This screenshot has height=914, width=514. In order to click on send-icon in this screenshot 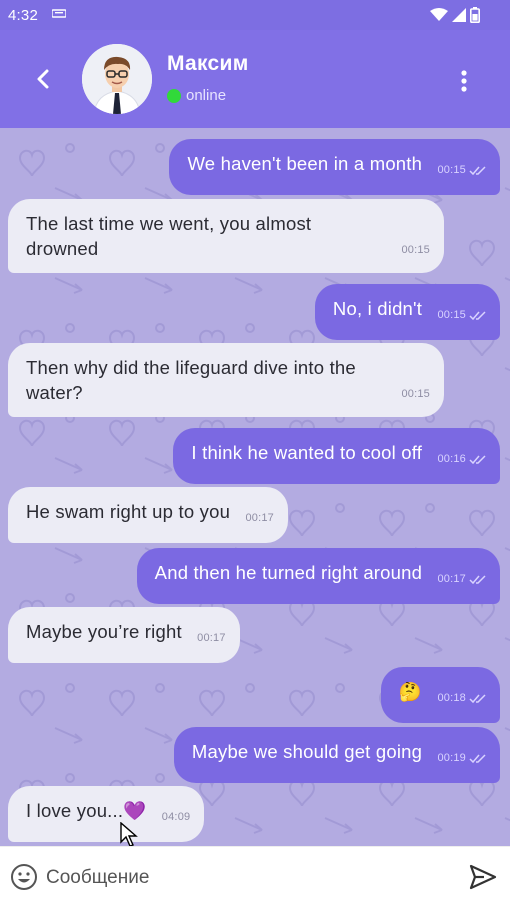, I will do `click(483, 877)`.